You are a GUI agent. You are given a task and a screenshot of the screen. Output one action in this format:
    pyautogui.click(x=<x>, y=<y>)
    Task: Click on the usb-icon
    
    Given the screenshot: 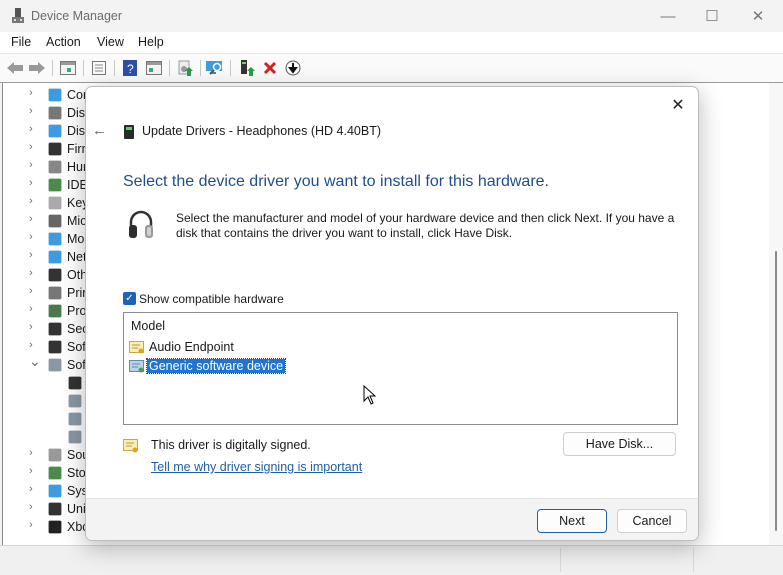 What is the action you would take?
    pyautogui.click(x=55, y=509)
    